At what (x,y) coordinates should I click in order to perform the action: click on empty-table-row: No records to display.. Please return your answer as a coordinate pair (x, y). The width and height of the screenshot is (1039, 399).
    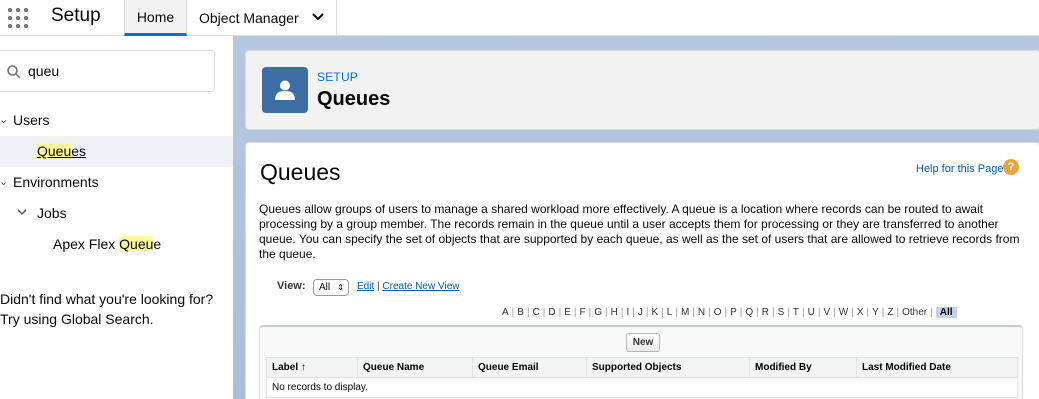
    Looking at the image, I should click on (642, 388).